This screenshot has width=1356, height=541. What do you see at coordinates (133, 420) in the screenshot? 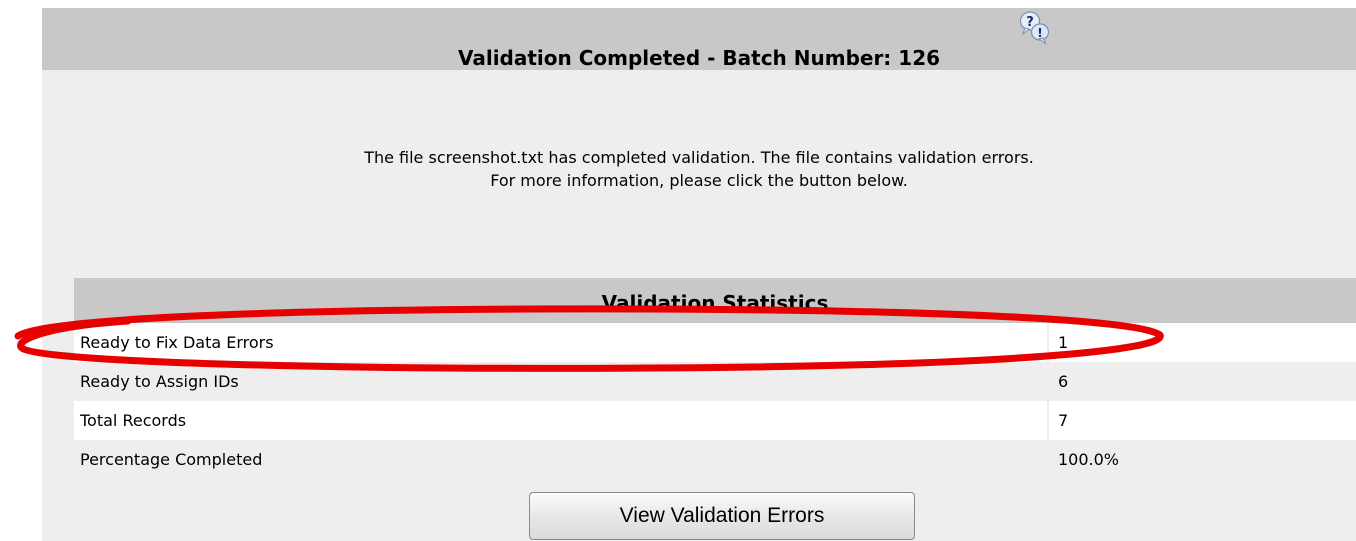
I see `stat-label: Total Records` at bounding box center [133, 420].